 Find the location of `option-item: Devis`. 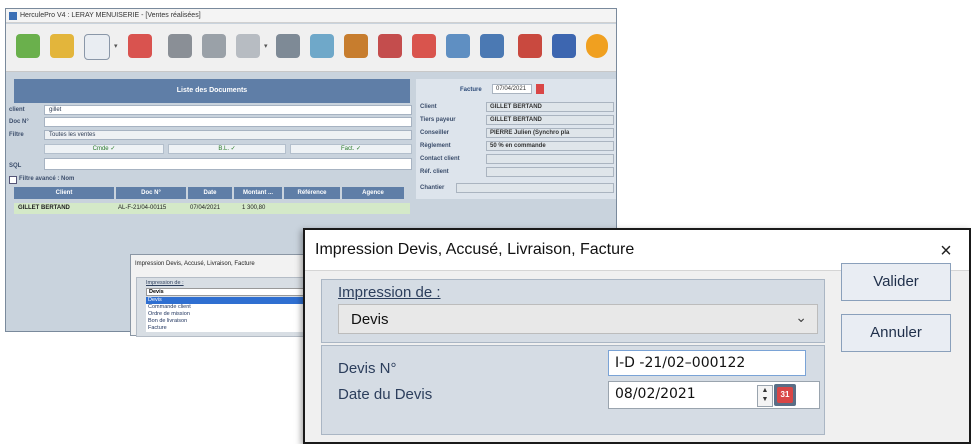

option-item: Devis is located at coordinates (228, 300).